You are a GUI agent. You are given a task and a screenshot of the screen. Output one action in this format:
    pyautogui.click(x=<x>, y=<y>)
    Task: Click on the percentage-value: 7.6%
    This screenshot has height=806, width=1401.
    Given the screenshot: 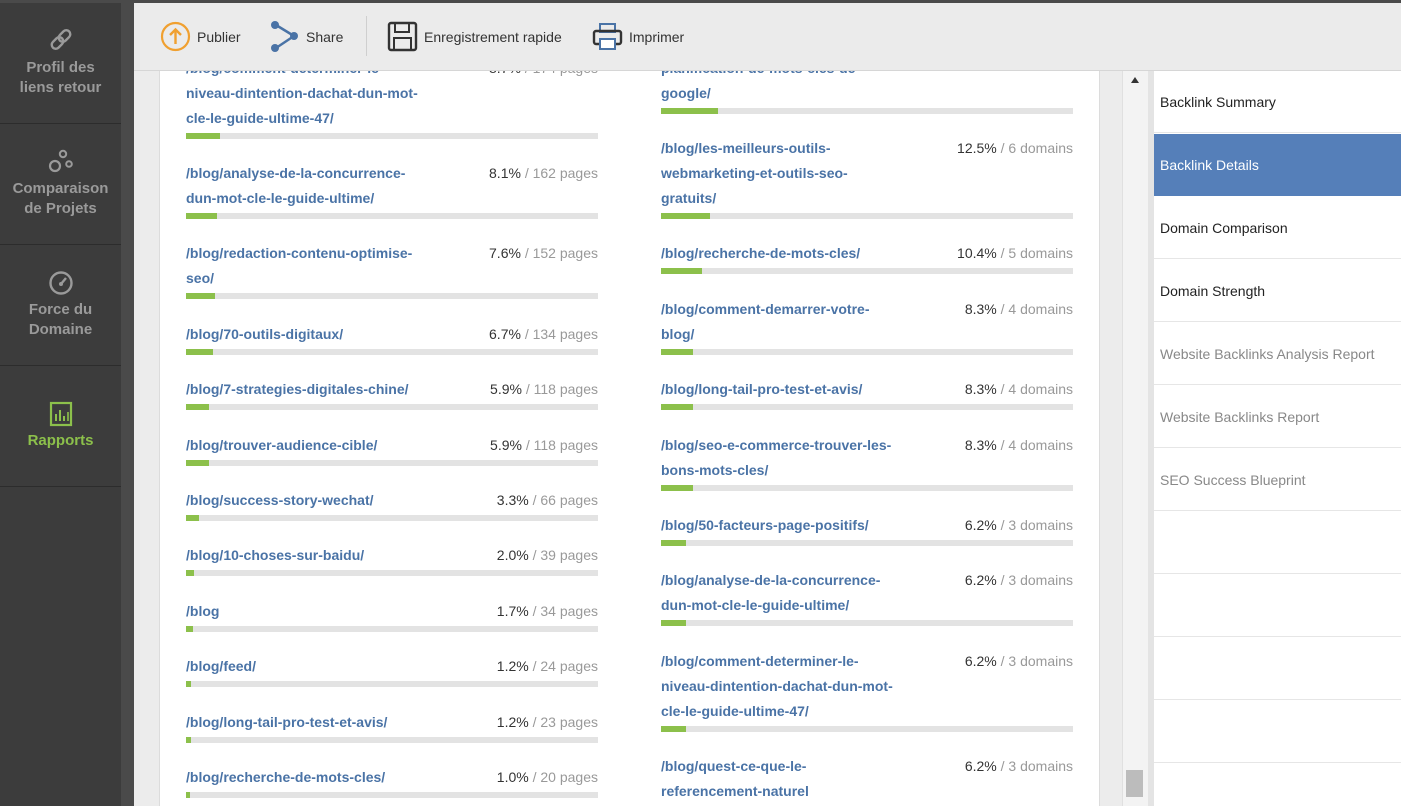 What is the action you would take?
    pyautogui.click(x=505, y=253)
    